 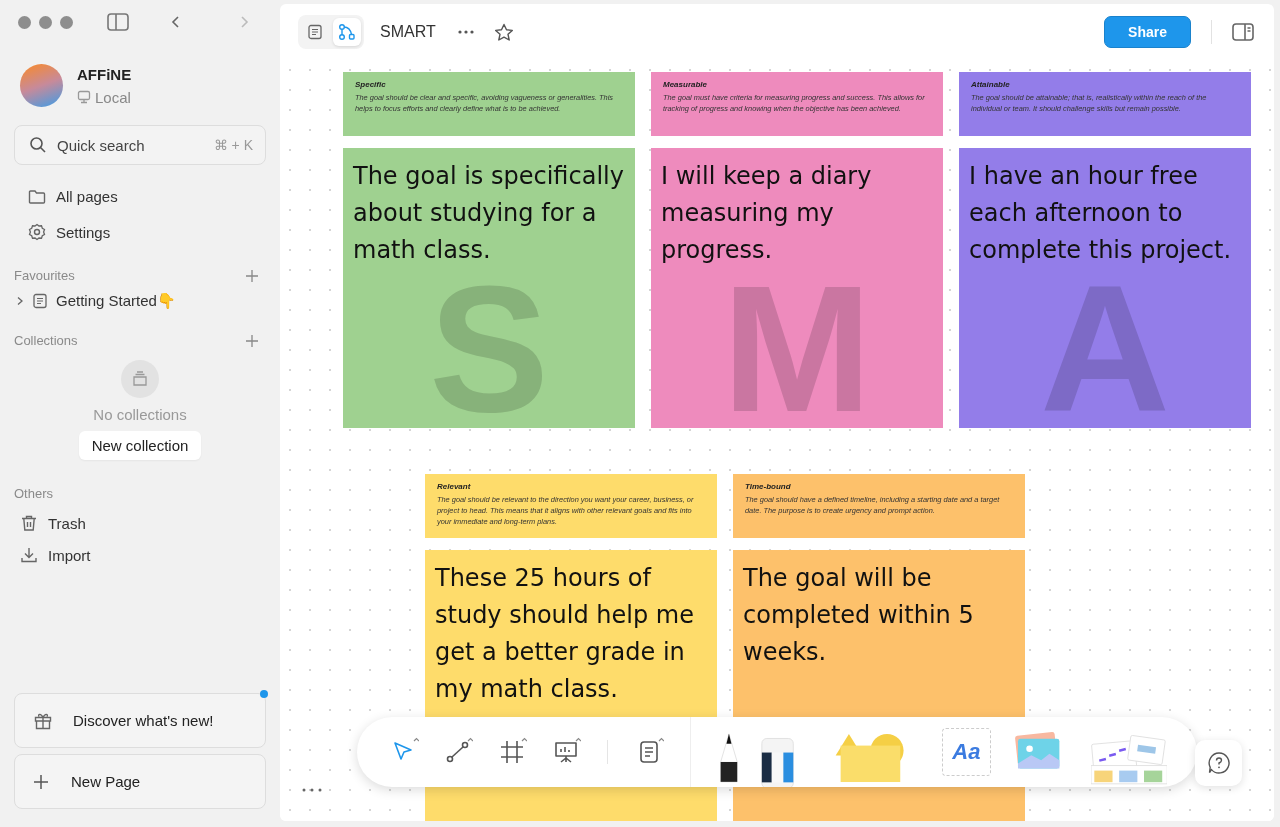 What do you see at coordinates (140, 301) in the screenshot?
I see `sidebar-item: Getting Started👇` at bounding box center [140, 301].